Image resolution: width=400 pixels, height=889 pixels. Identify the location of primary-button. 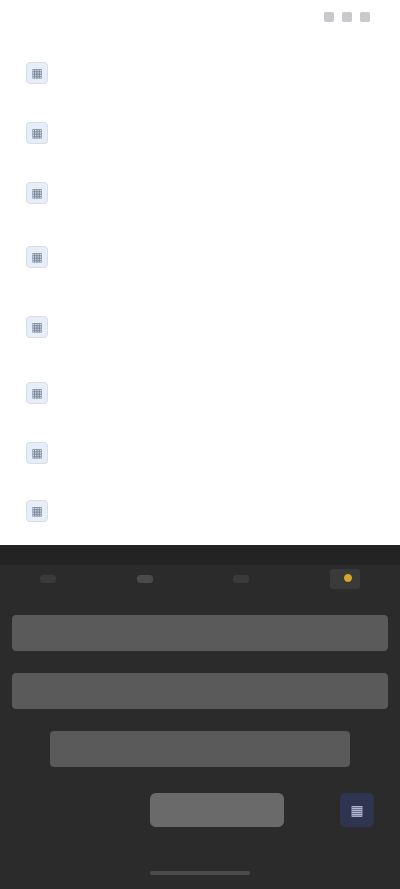
(217, 810).